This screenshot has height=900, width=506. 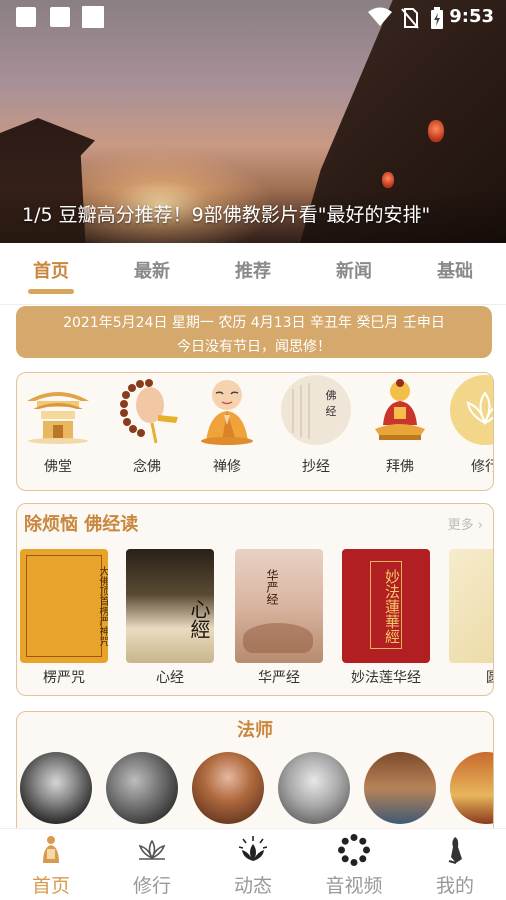 What do you see at coordinates (147, 410) in the screenshot?
I see `prayer-beads-icon` at bounding box center [147, 410].